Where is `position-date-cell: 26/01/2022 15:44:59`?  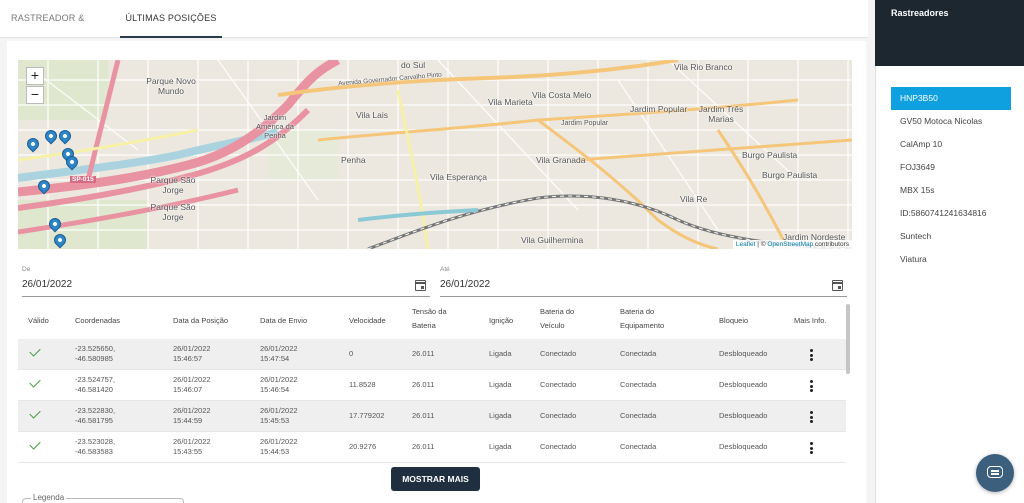
position-date-cell: 26/01/2022 15:44:59 is located at coordinates (192, 415).